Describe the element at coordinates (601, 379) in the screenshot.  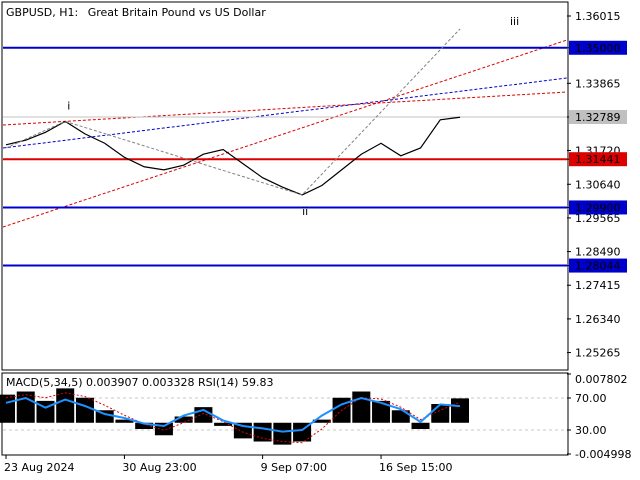
I see `indicator-y-label: 0.007802` at that location.